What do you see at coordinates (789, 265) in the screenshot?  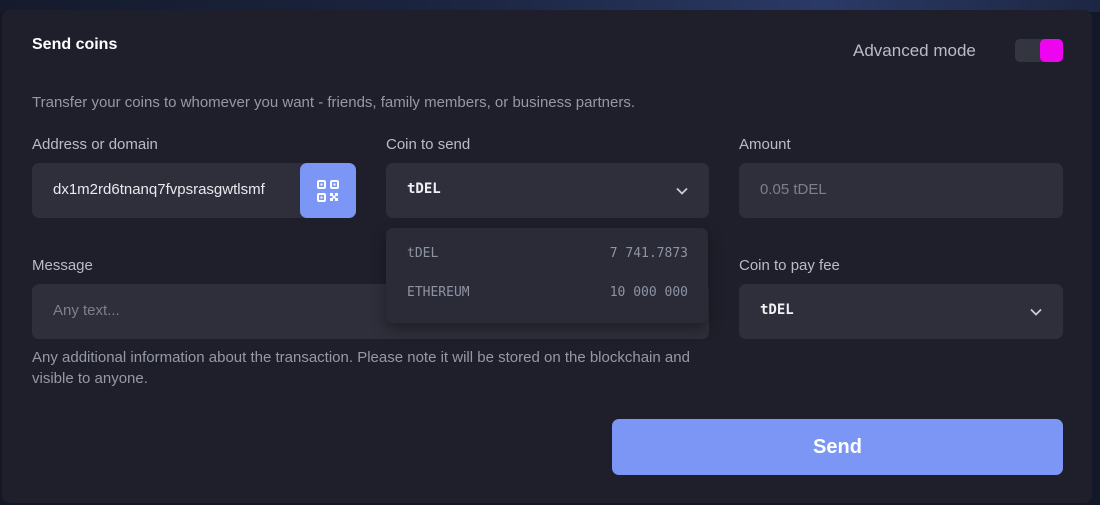 I see `fee-coin-label: Coin to pay fee` at bounding box center [789, 265].